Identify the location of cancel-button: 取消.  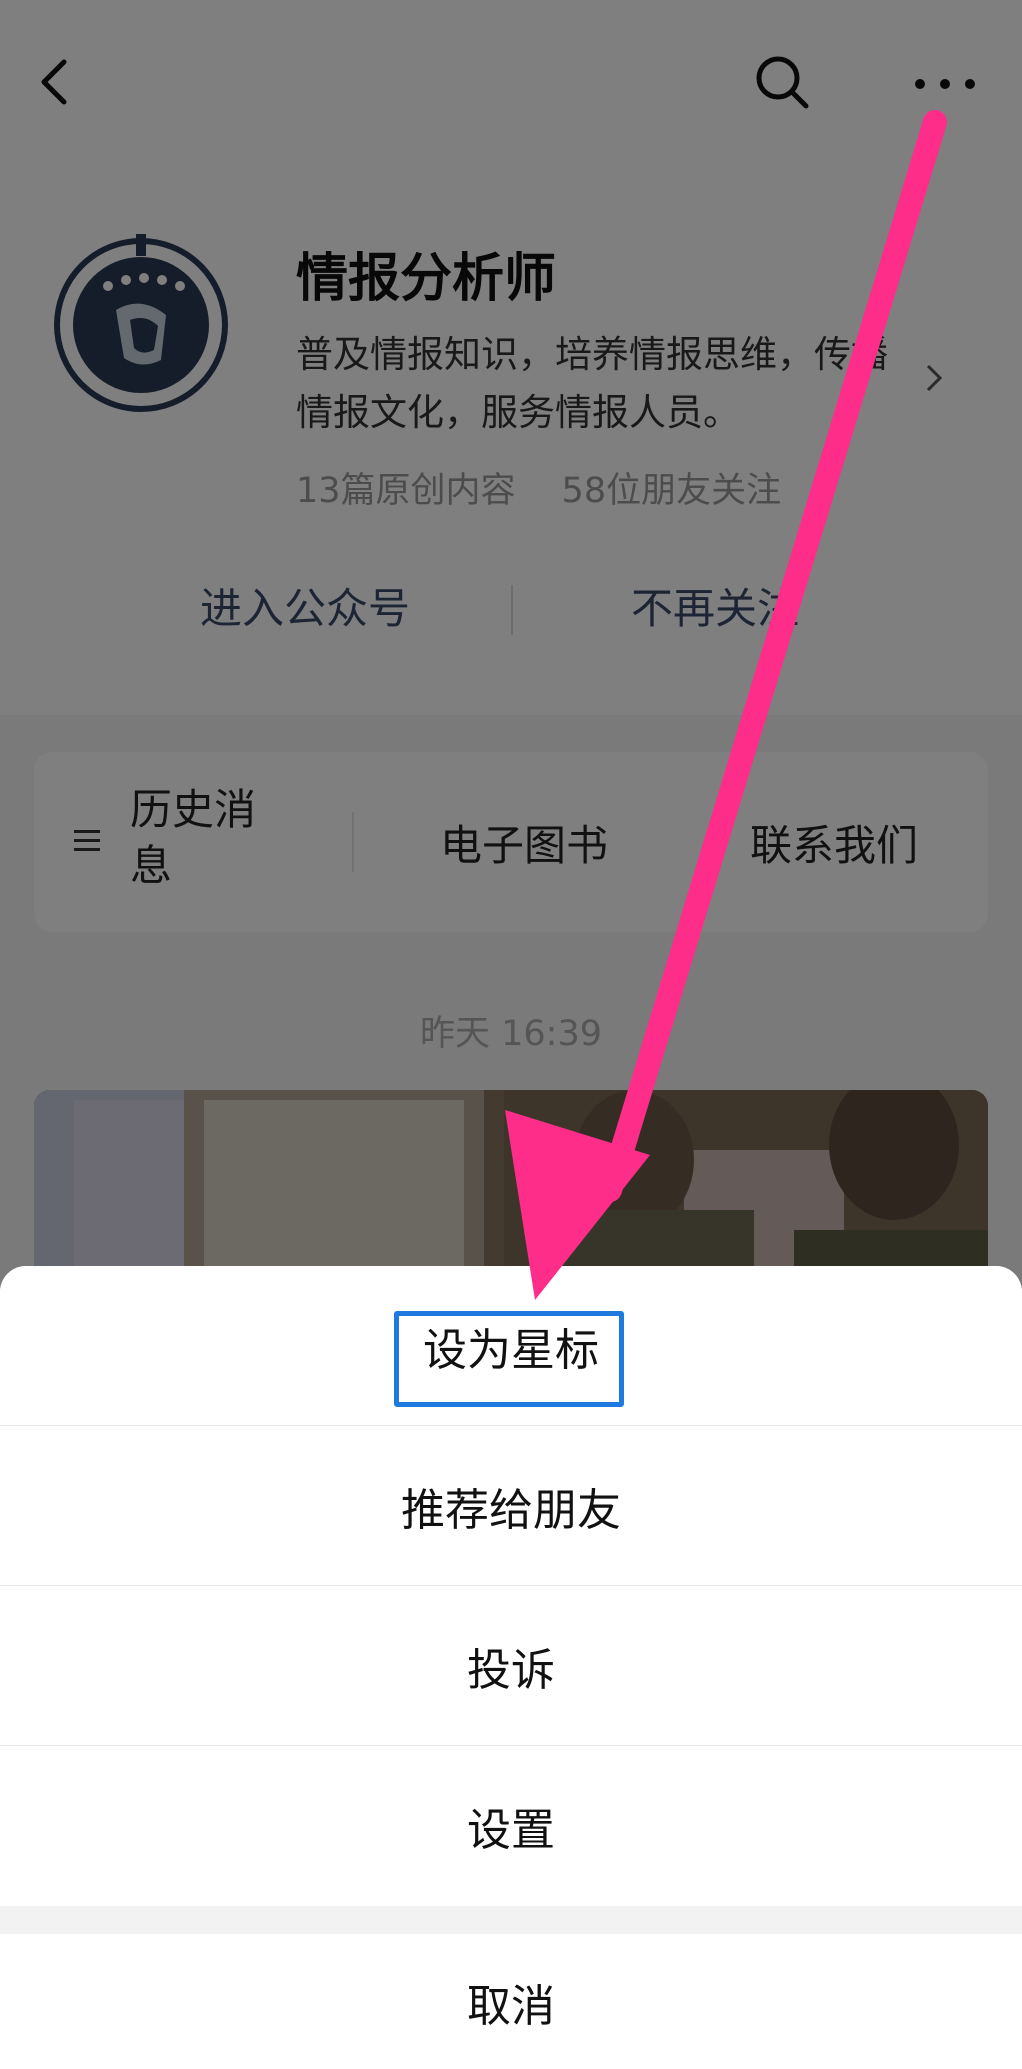
(511, 2001).